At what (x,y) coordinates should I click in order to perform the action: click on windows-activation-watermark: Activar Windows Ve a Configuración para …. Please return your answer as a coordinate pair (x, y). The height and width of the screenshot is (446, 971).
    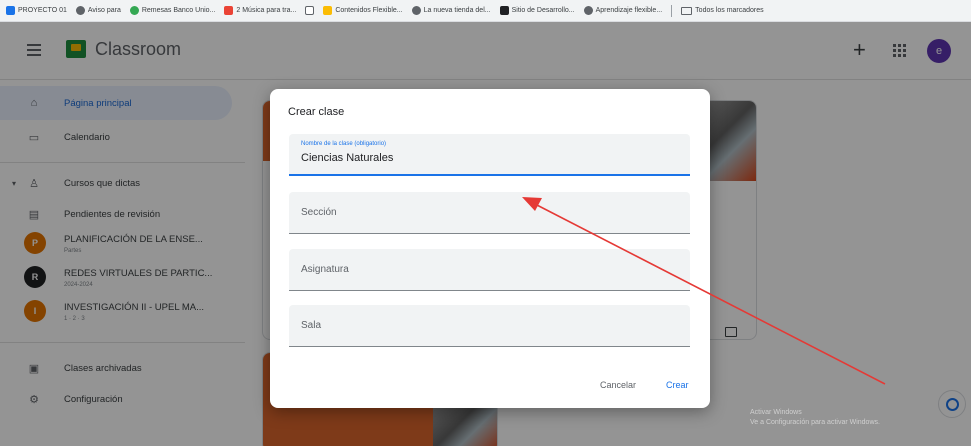
    Looking at the image, I should click on (852, 418).